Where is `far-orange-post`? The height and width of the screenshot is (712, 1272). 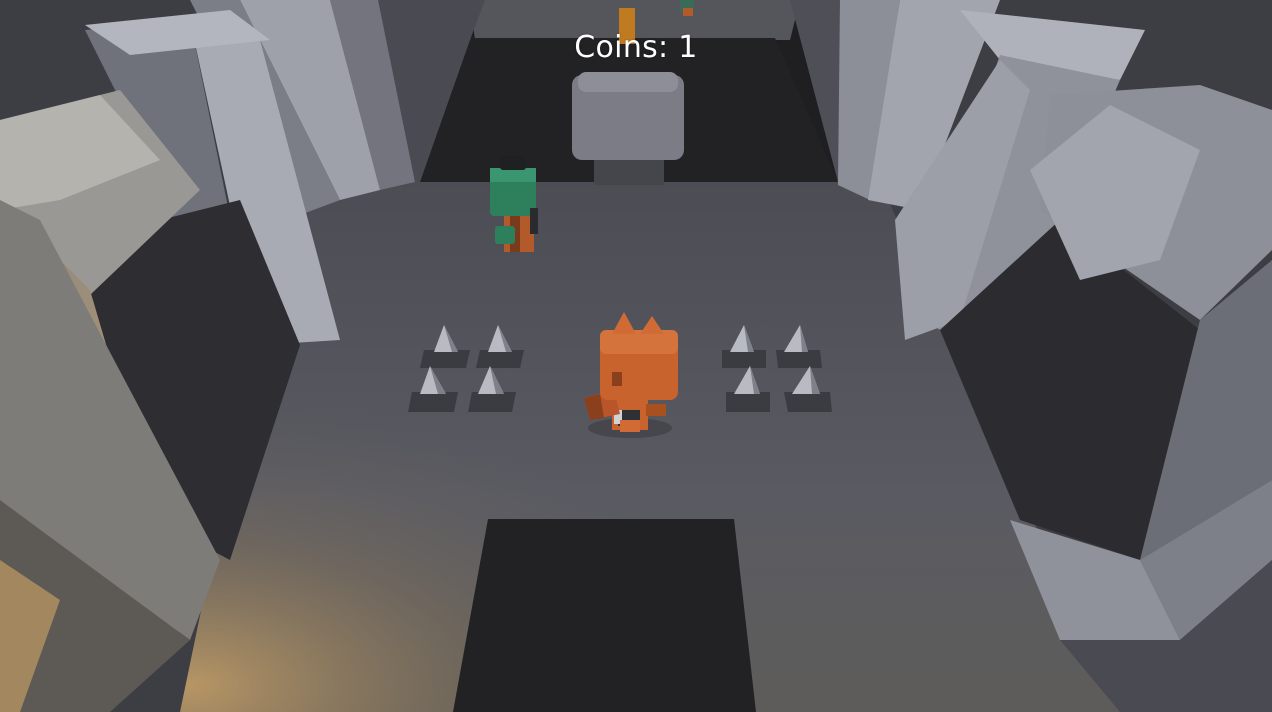 far-orange-post is located at coordinates (627, 26).